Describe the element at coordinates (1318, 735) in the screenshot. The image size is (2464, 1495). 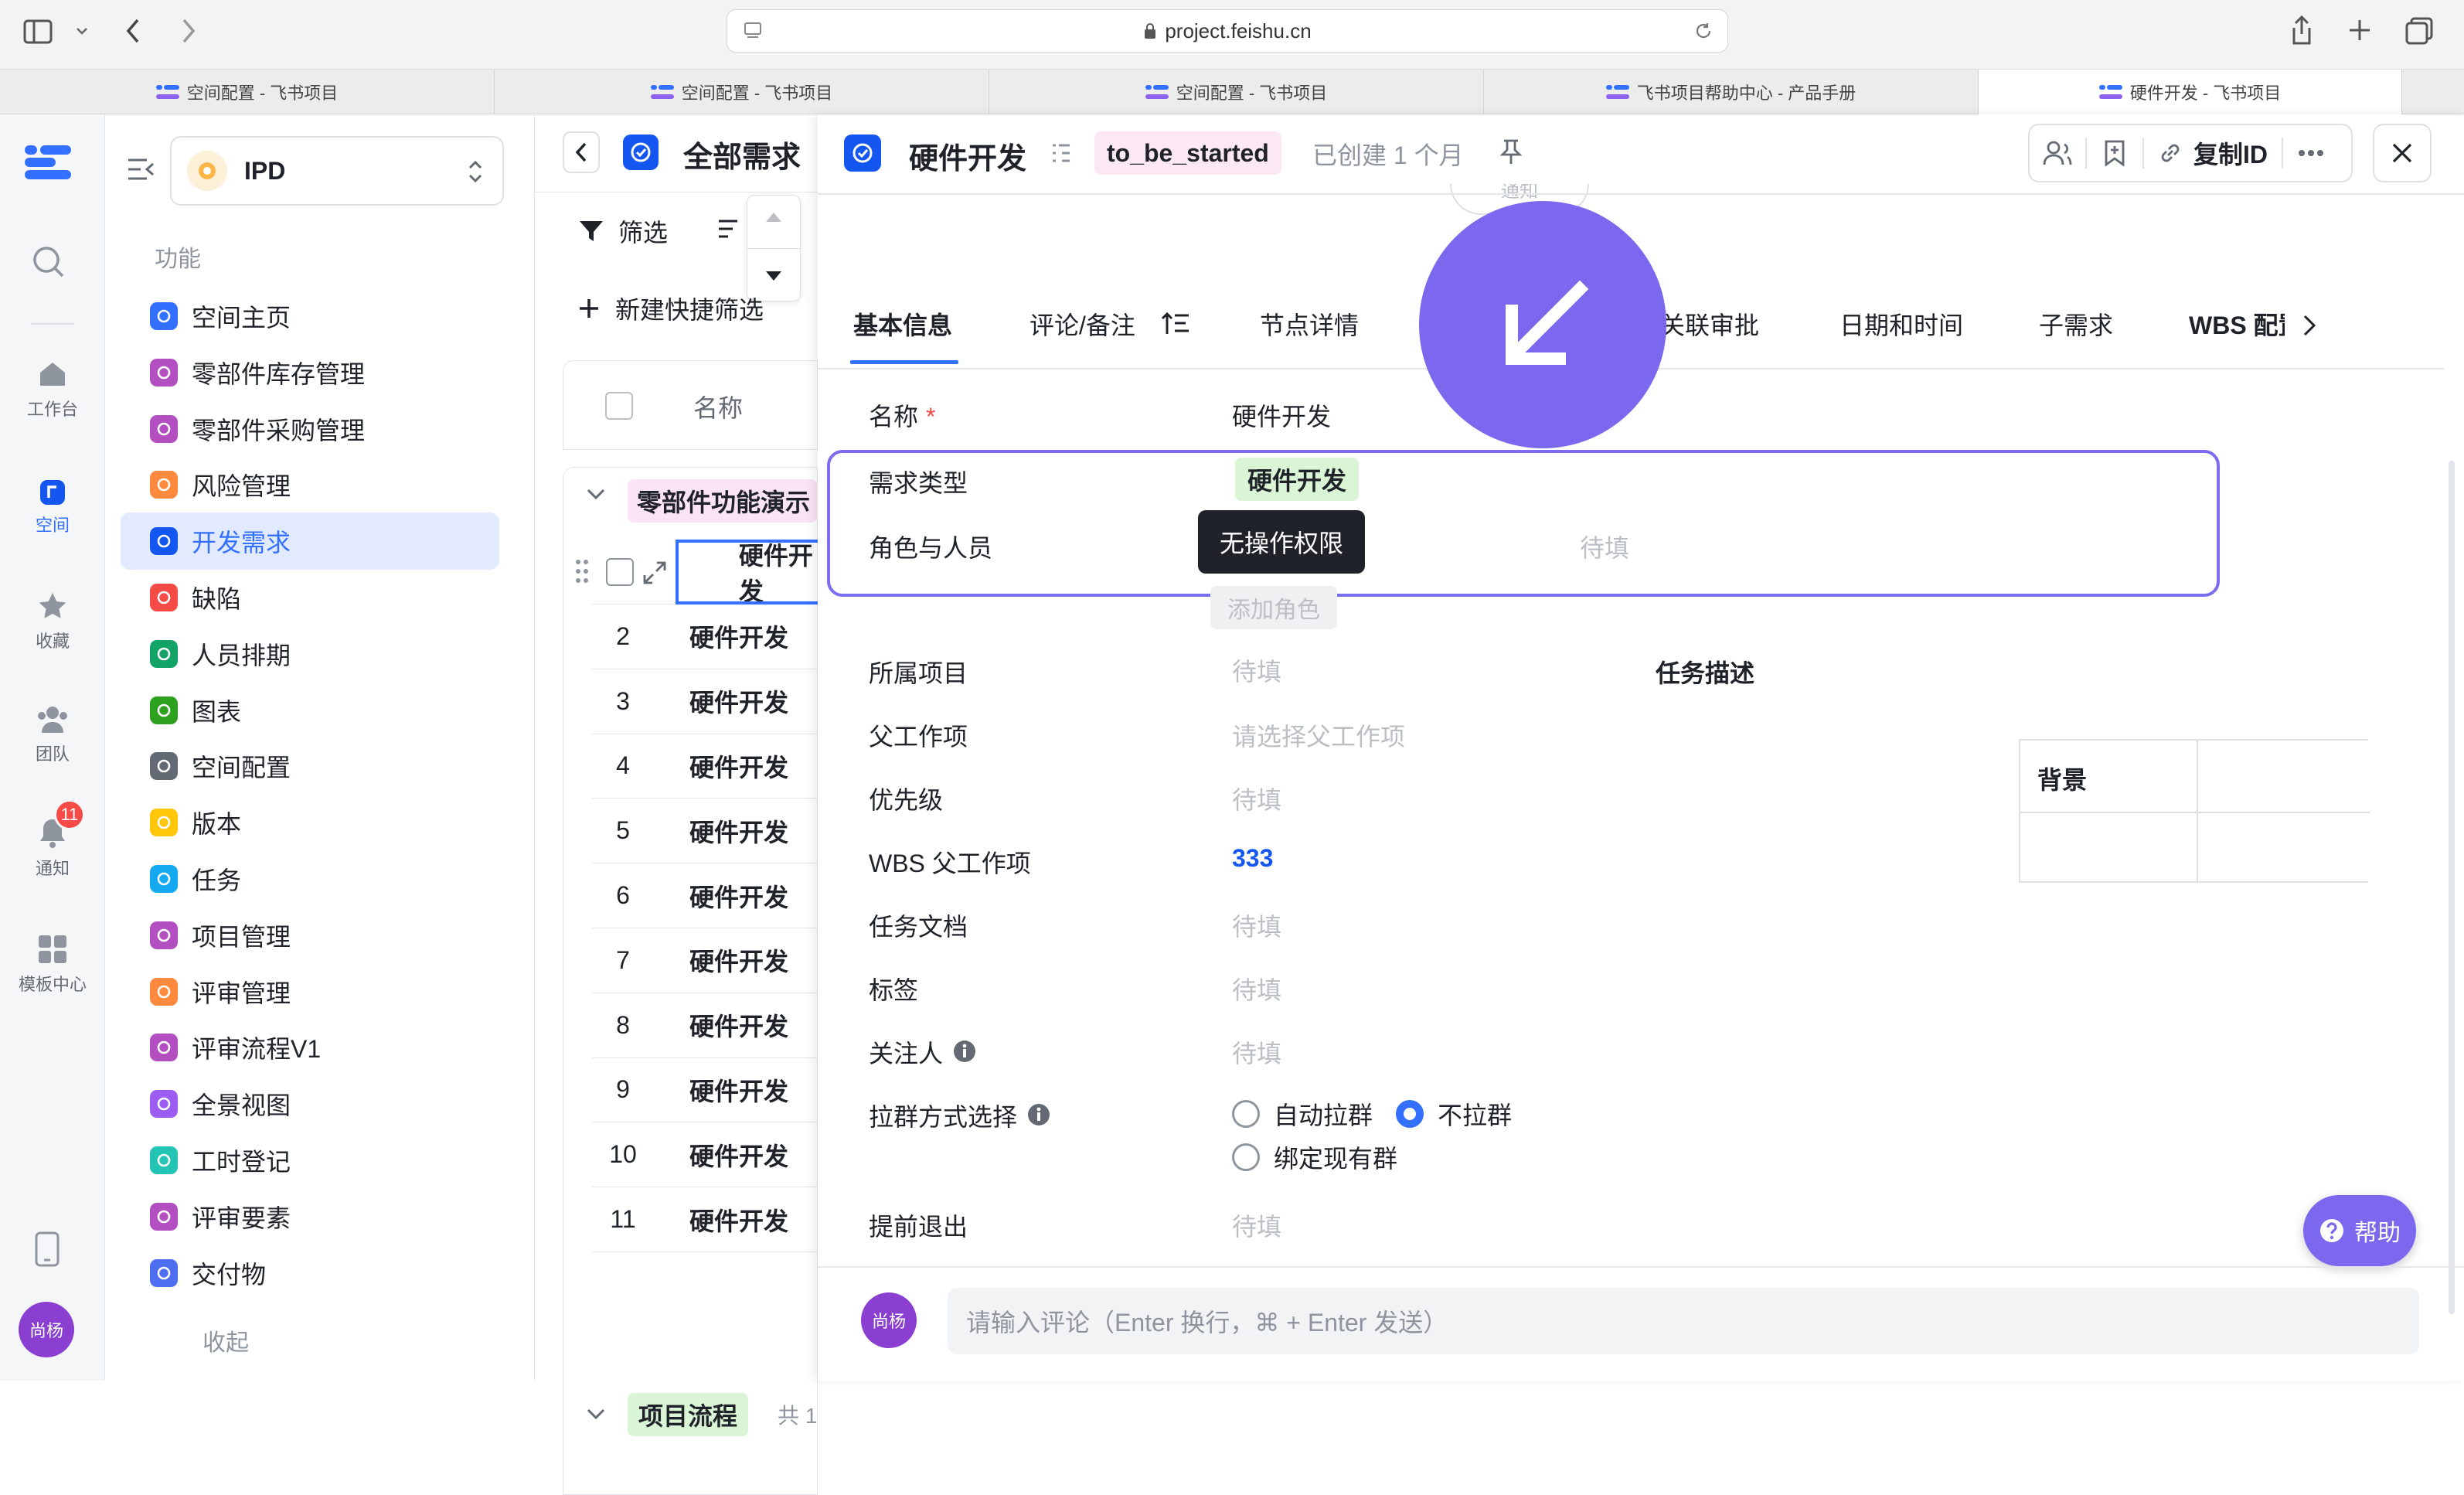
I see `field-parent-placeholder: 请选择父工作项` at that location.